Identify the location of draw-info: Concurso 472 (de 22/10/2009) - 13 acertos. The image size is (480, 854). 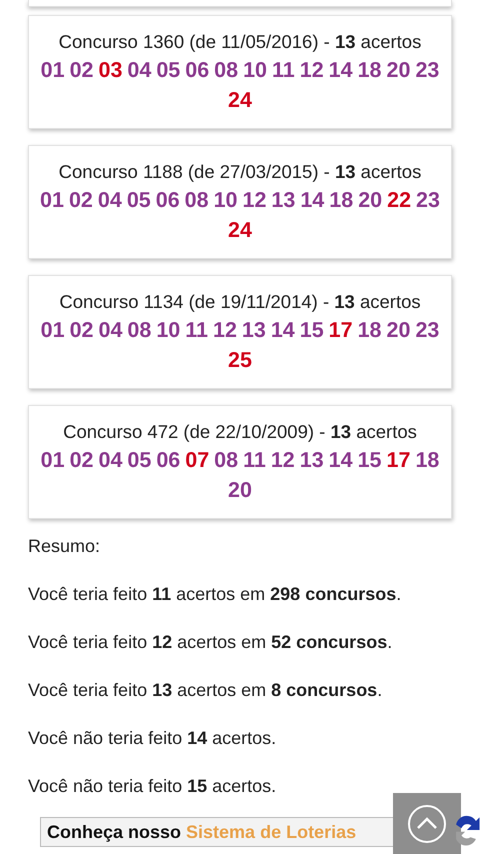
(240, 432).